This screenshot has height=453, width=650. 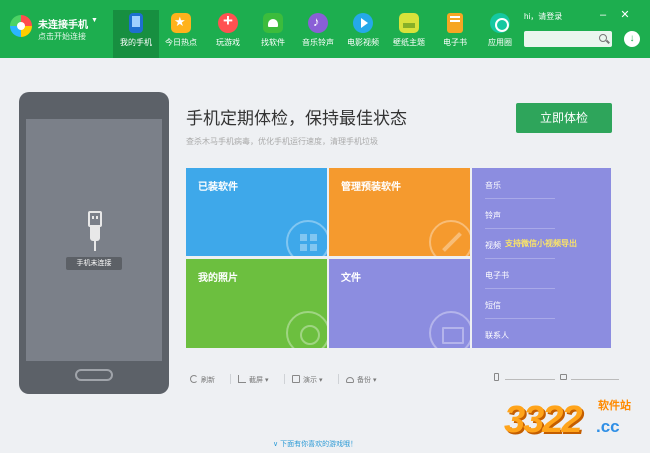 I want to click on star-icon, so click(x=181, y=23).